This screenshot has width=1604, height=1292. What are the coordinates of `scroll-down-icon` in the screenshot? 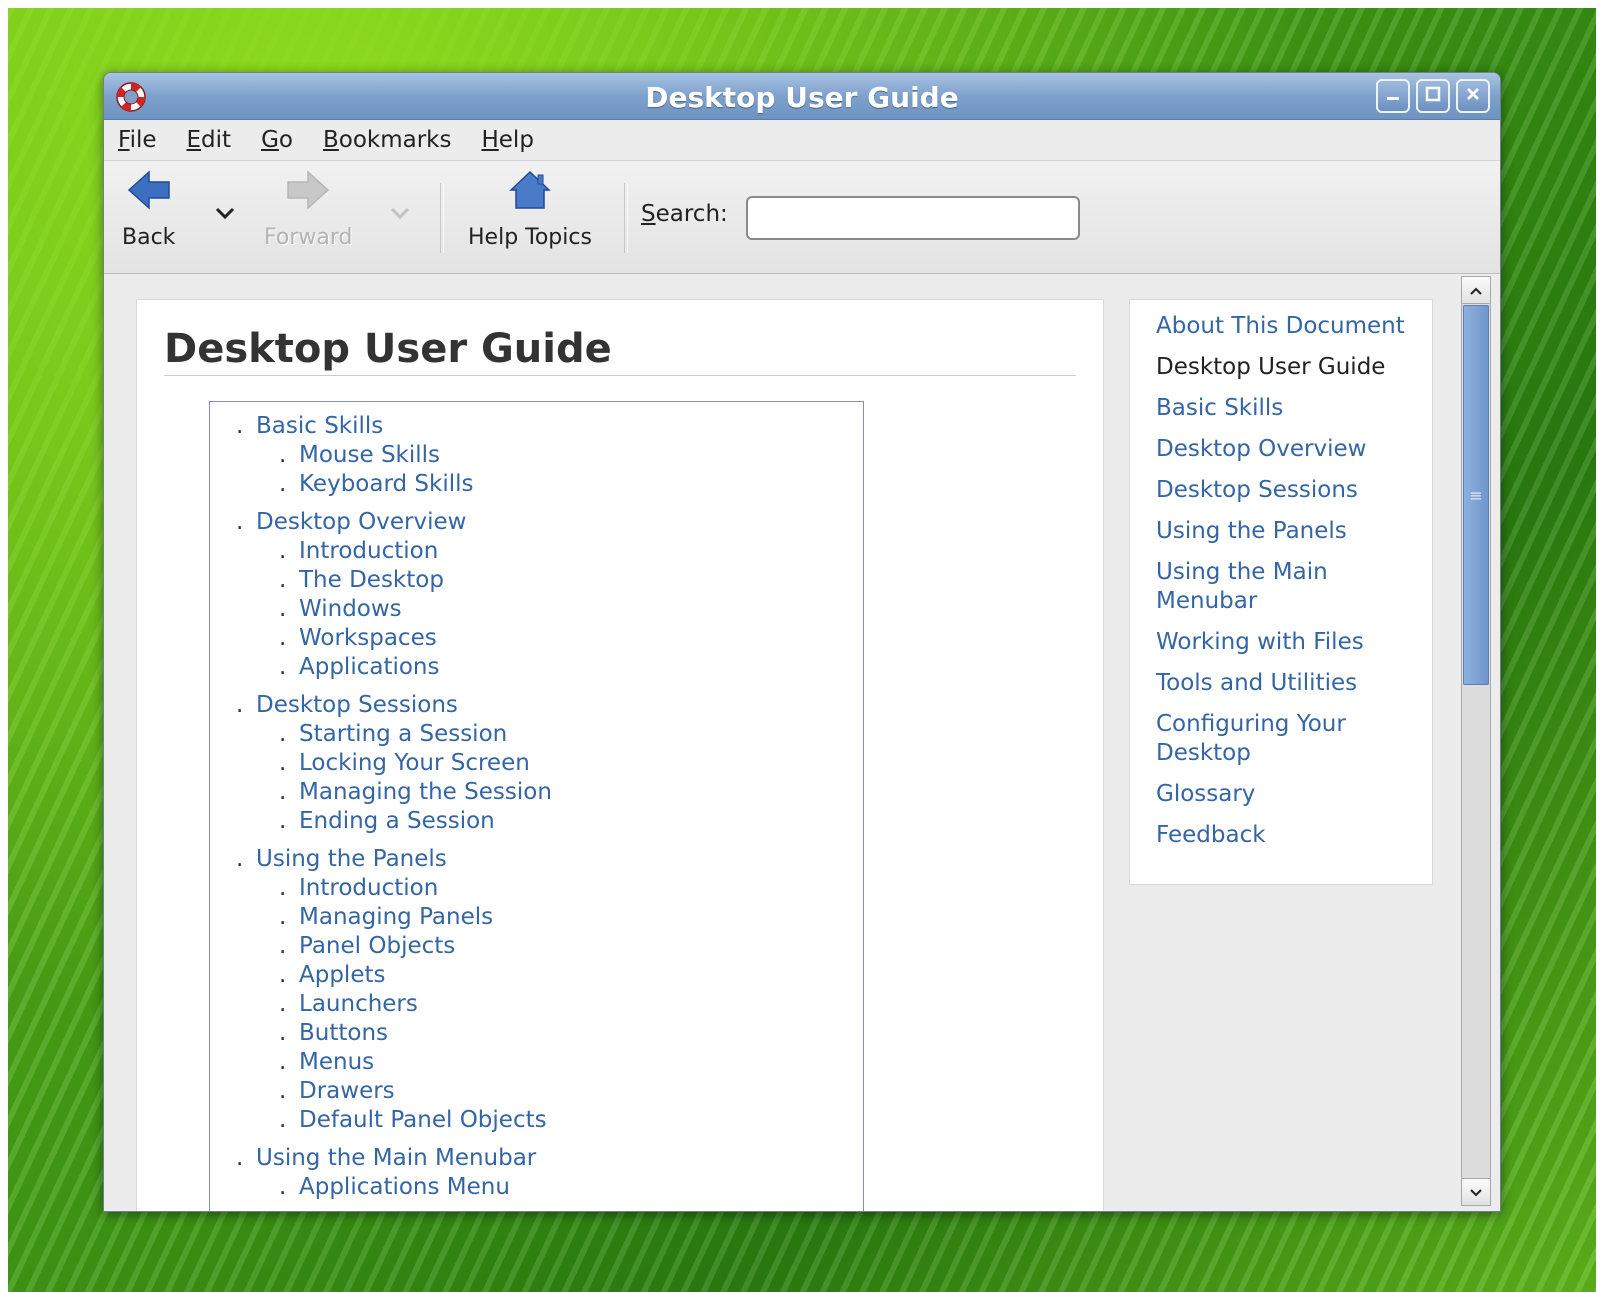 It's located at (1476, 1192).